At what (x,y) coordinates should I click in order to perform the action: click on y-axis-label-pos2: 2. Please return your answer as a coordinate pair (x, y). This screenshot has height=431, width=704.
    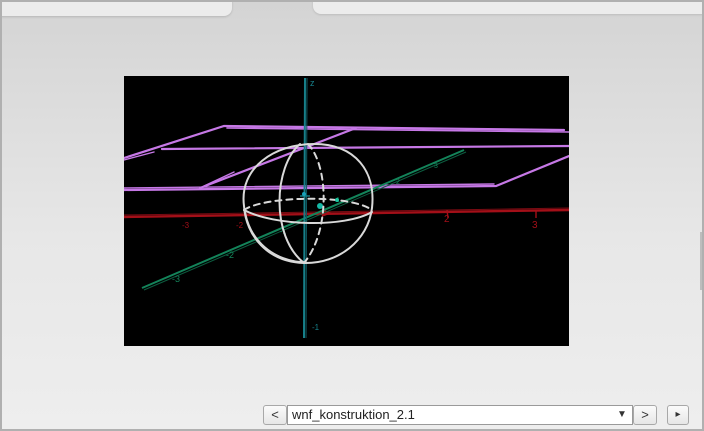
    Looking at the image, I should click on (398, 182).